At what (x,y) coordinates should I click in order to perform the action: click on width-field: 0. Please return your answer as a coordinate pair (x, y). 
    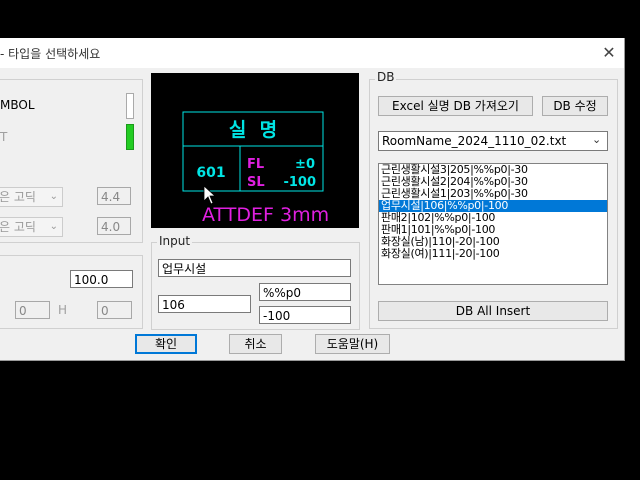
    Looking at the image, I should click on (32, 310).